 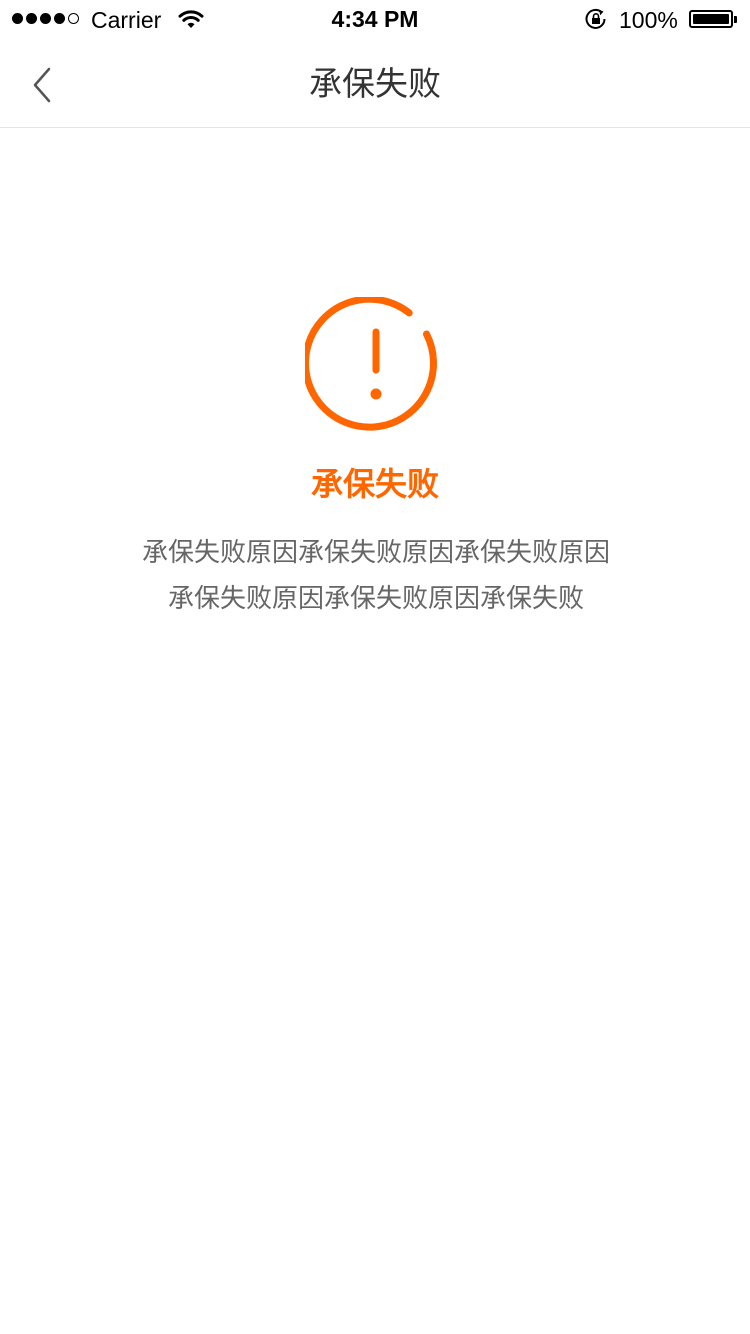 What do you see at coordinates (371, 364) in the screenshot?
I see `exclamation-circle-icon` at bounding box center [371, 364].